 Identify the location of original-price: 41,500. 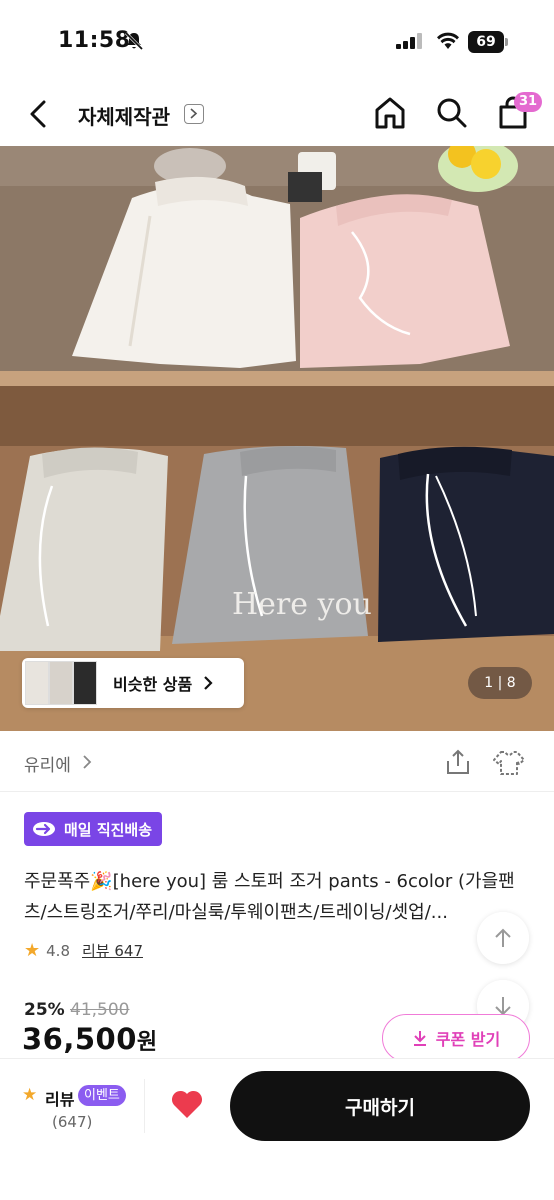
(100, 1010).